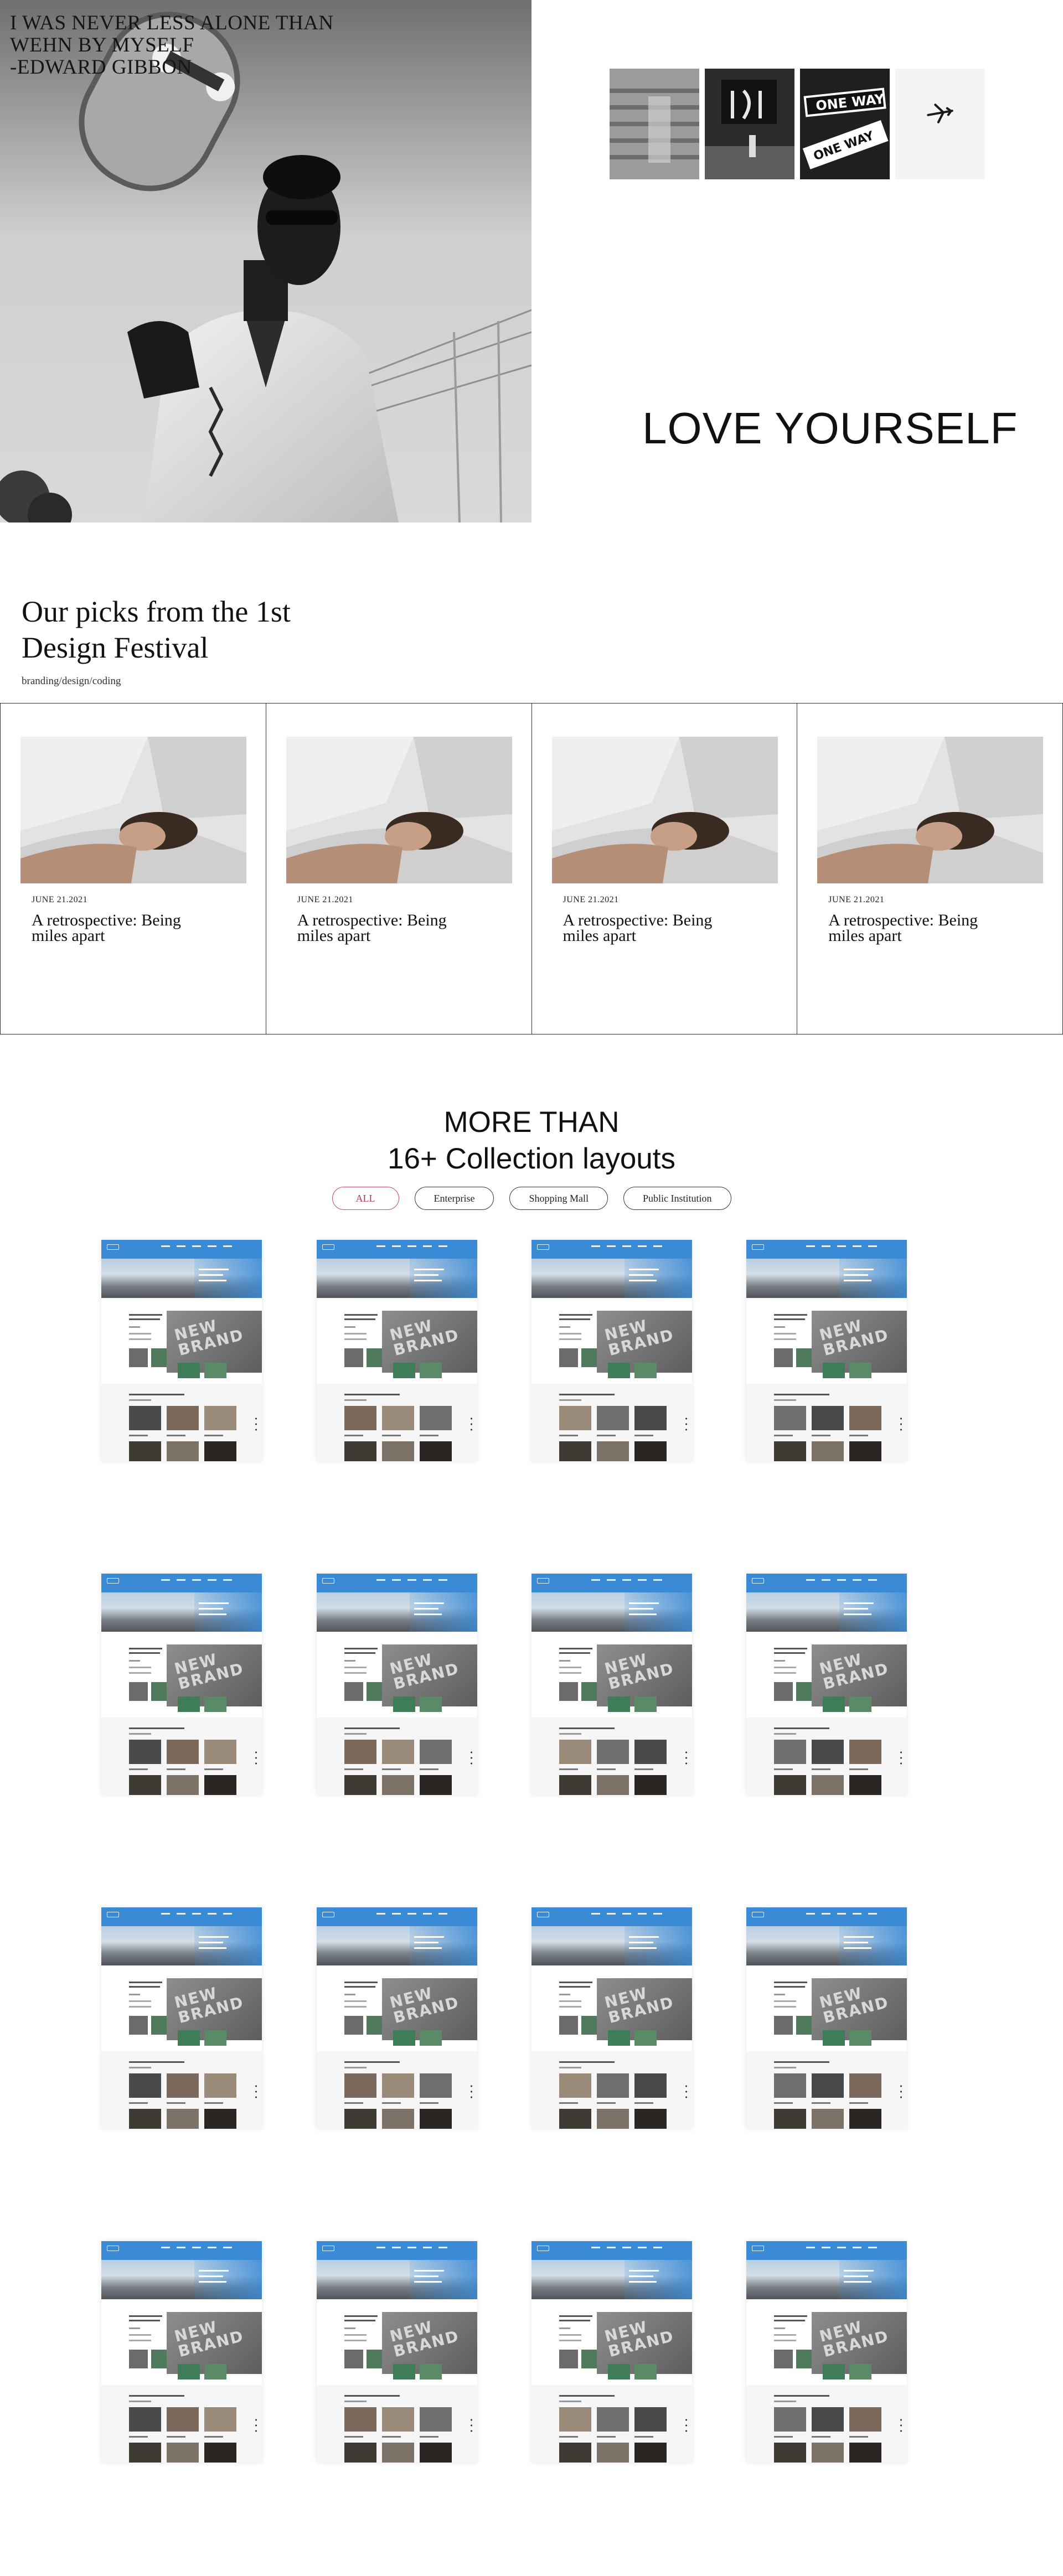 This screenshot has width=1063, height=2576. I want to click on thumbnail-airplane, so click(940, 124).